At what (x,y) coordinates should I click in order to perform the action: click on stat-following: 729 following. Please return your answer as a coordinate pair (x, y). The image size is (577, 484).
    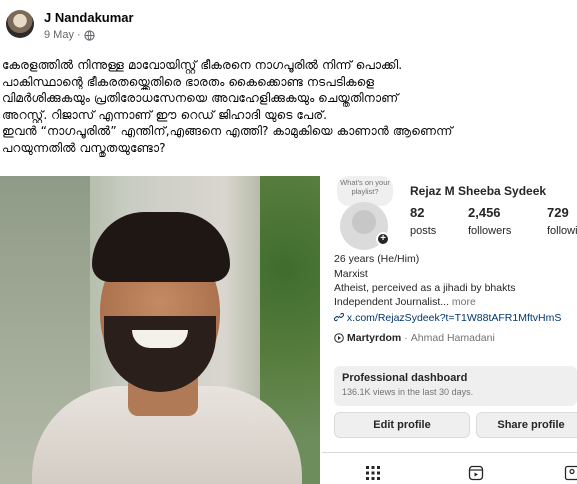
    Looking at the image, I should click on (562, 221).